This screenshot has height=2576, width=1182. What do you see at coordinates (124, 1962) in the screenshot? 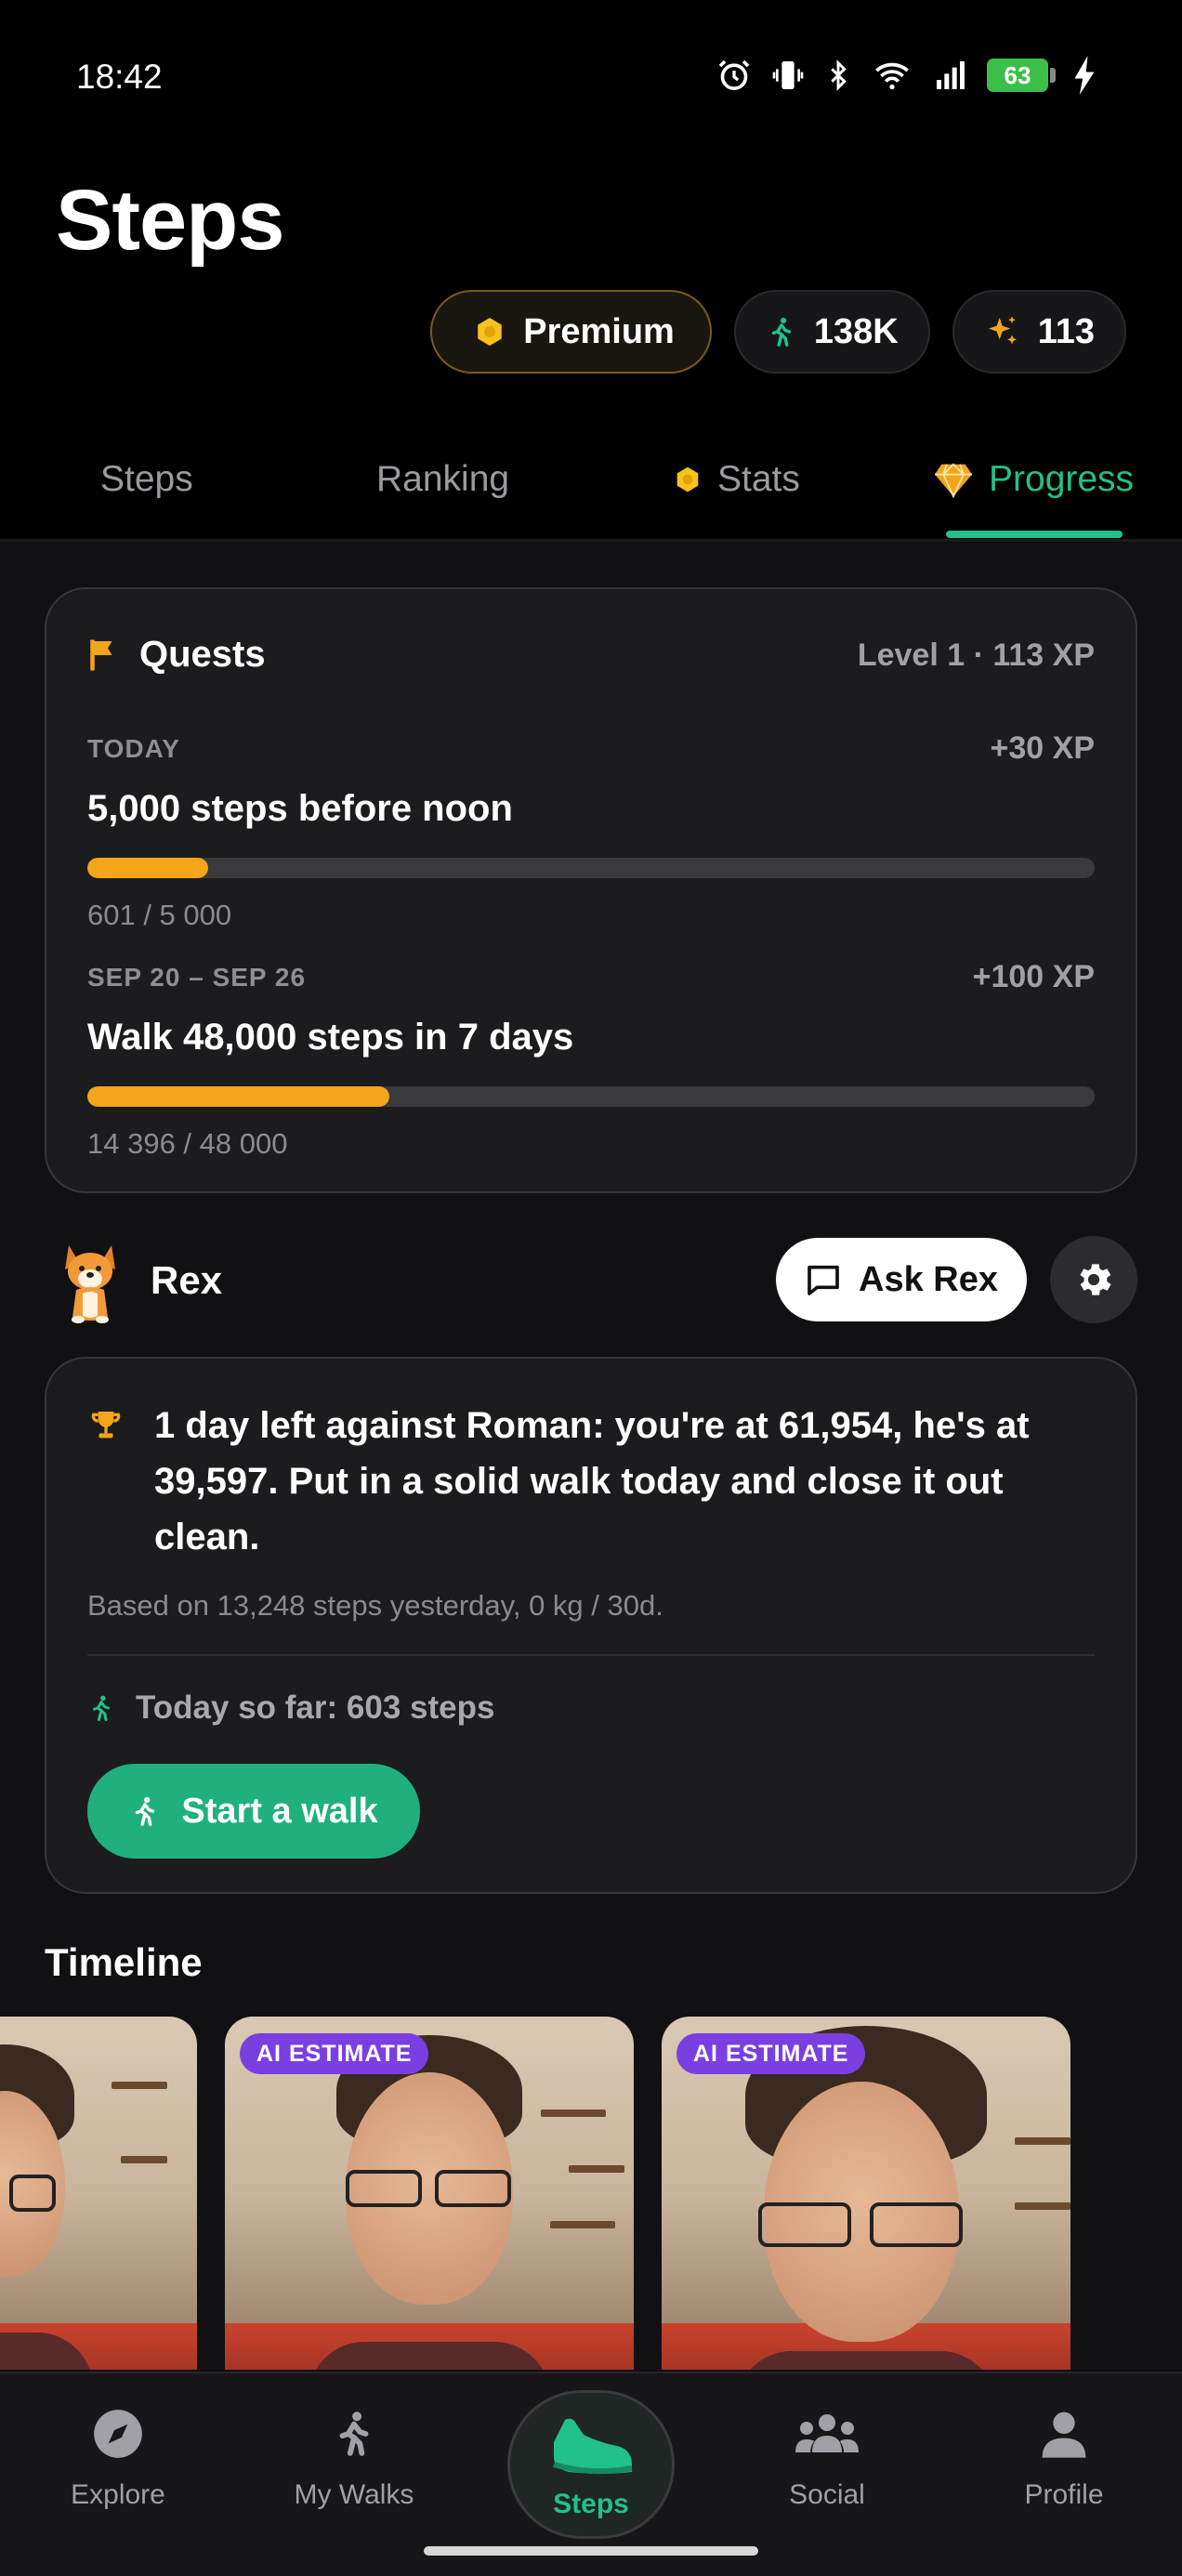
I see `timeline-title: Timeline` at bounding box center [124, 1962].